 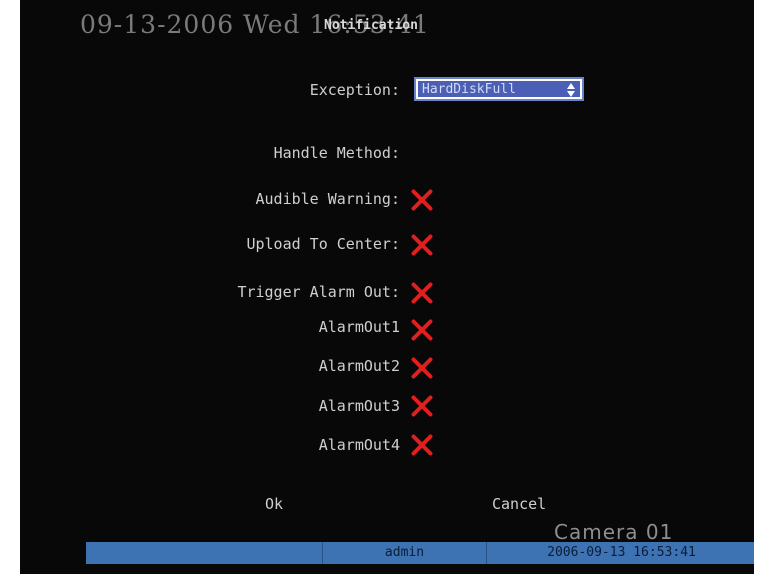 I want to click on camera-name-overlay: Camera 01, so click(x=614, y=532).